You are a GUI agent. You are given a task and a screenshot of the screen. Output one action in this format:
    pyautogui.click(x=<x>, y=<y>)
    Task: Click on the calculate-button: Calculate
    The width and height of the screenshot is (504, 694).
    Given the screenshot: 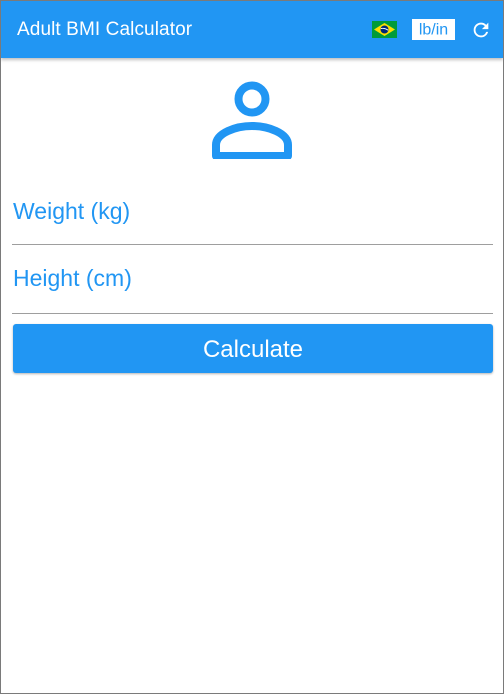 What is the action you would take?
    pyautogui.click(x=253, y=348)
    